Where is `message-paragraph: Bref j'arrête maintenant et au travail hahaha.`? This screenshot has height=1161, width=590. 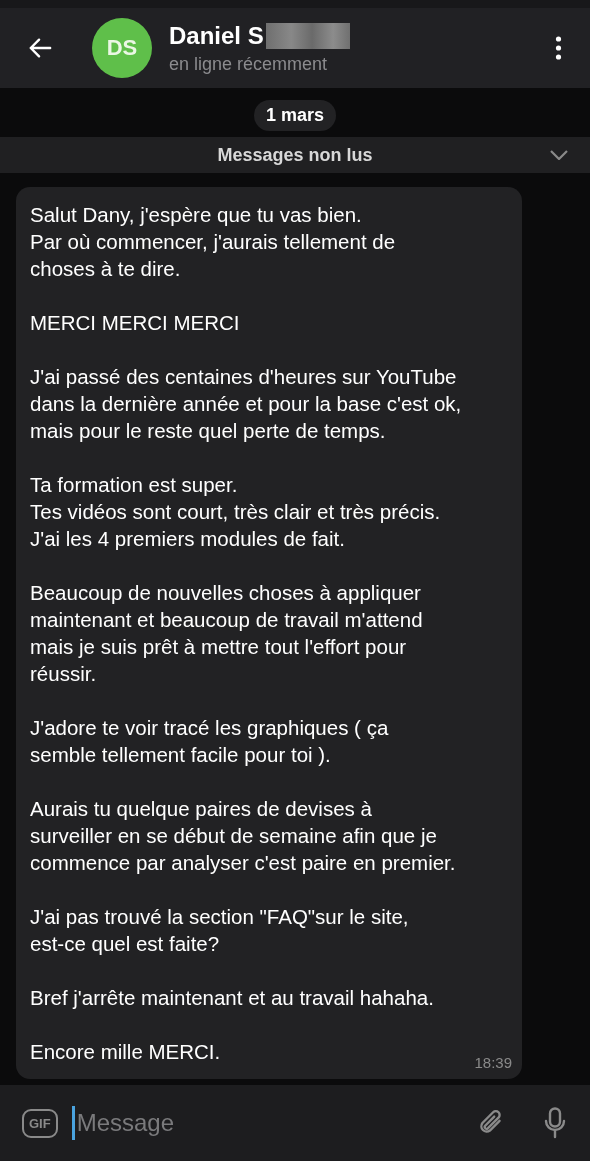
message-paragraph: Bref j'arrête maintenant et au travail hahaha. is located at coordinates (232, 998).